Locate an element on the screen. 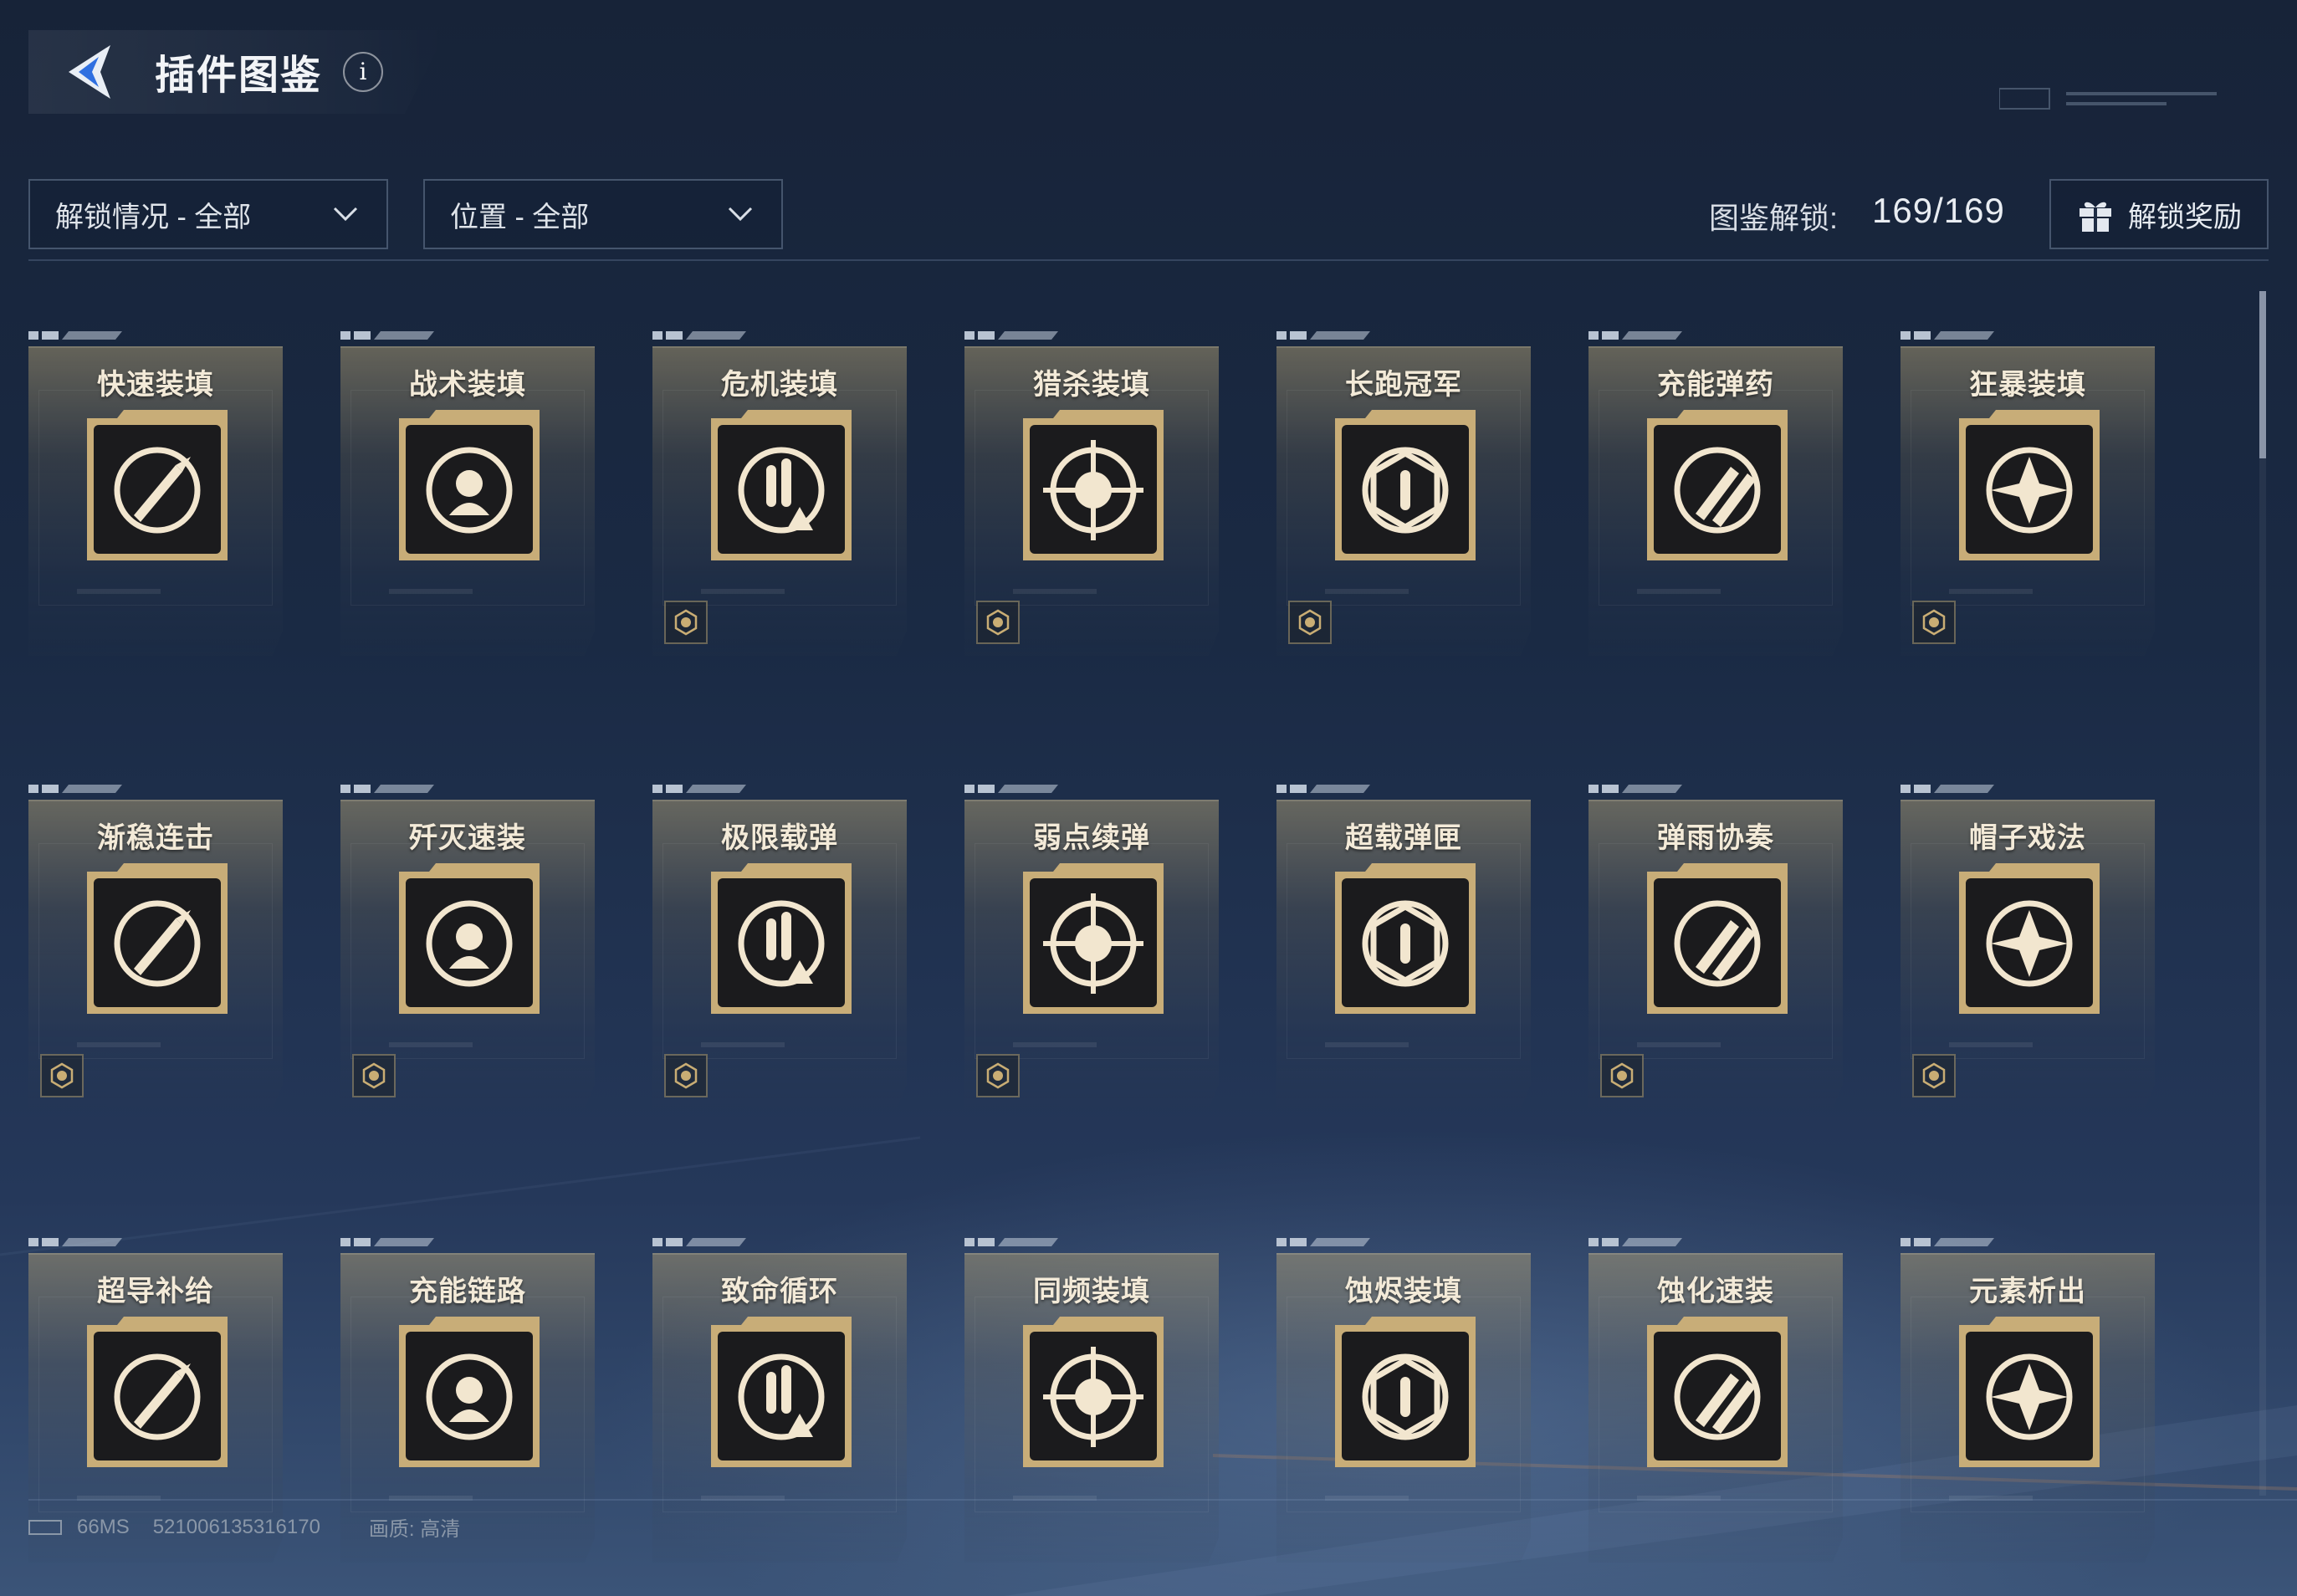  plugin-card: 同频装填 is located at coordinates (1091, 1401).